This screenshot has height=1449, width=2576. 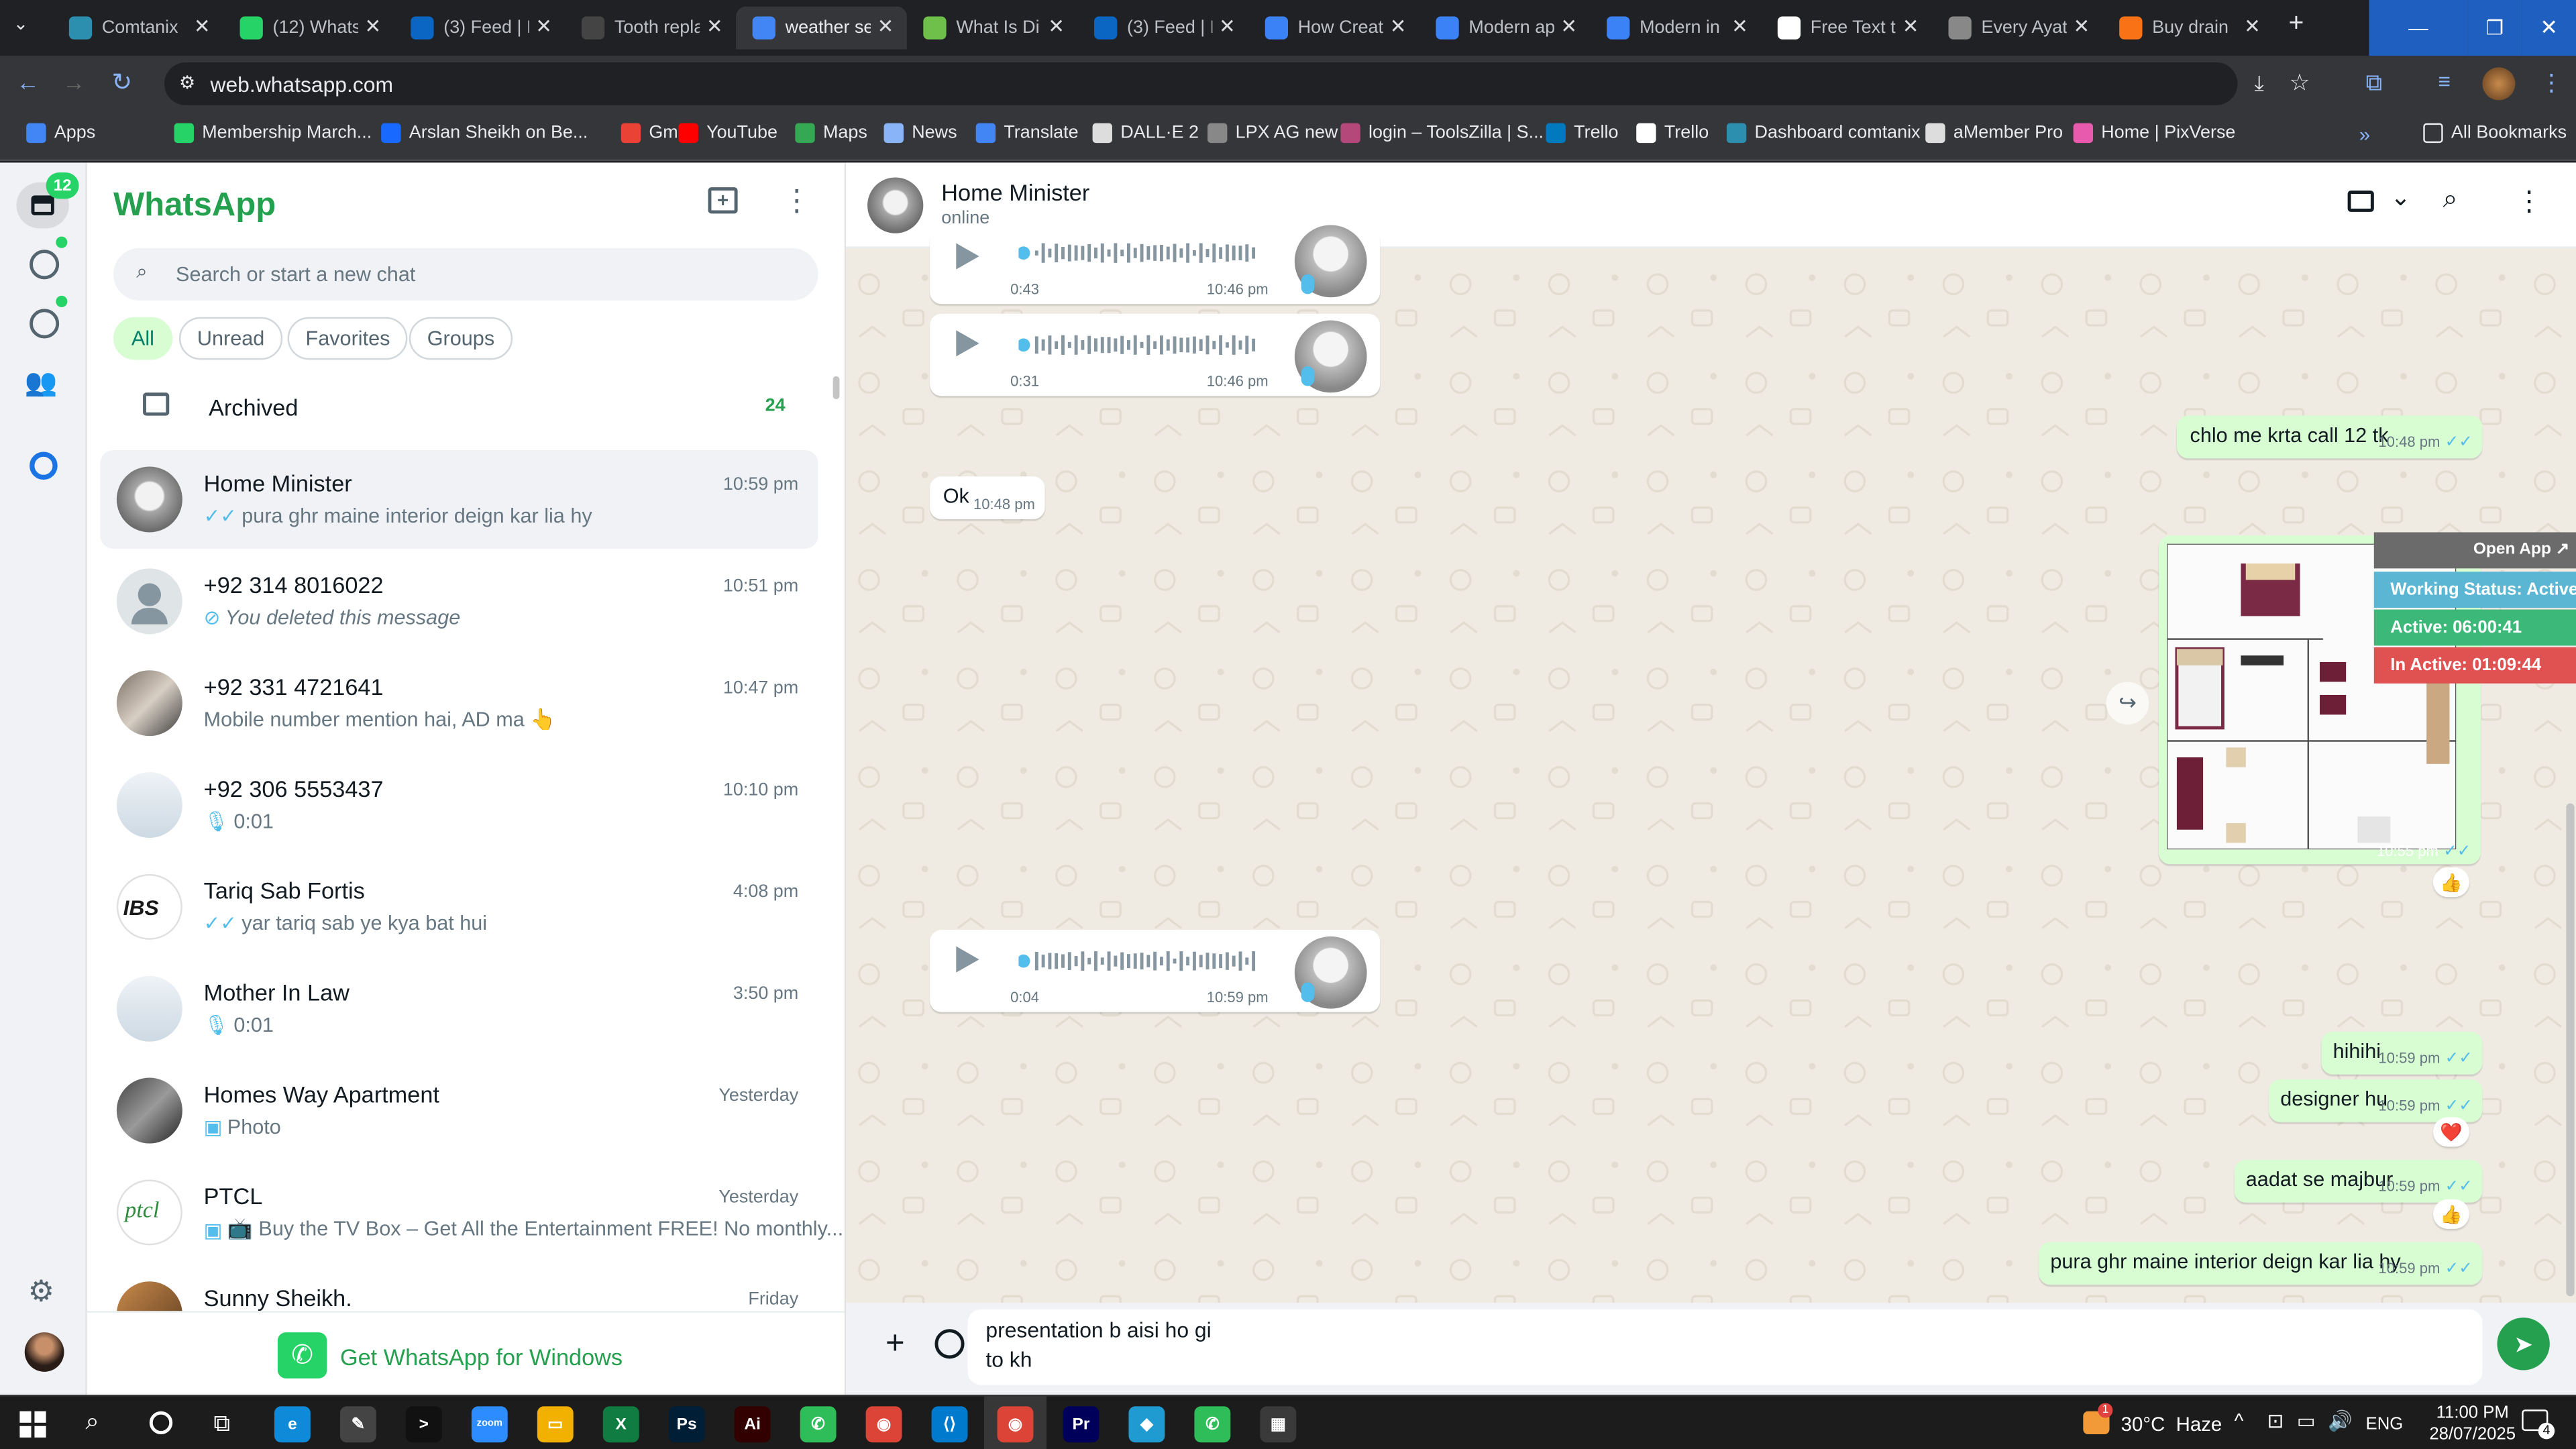 I want to click on bookmark-item: Maps, so click(x=831, y=133).